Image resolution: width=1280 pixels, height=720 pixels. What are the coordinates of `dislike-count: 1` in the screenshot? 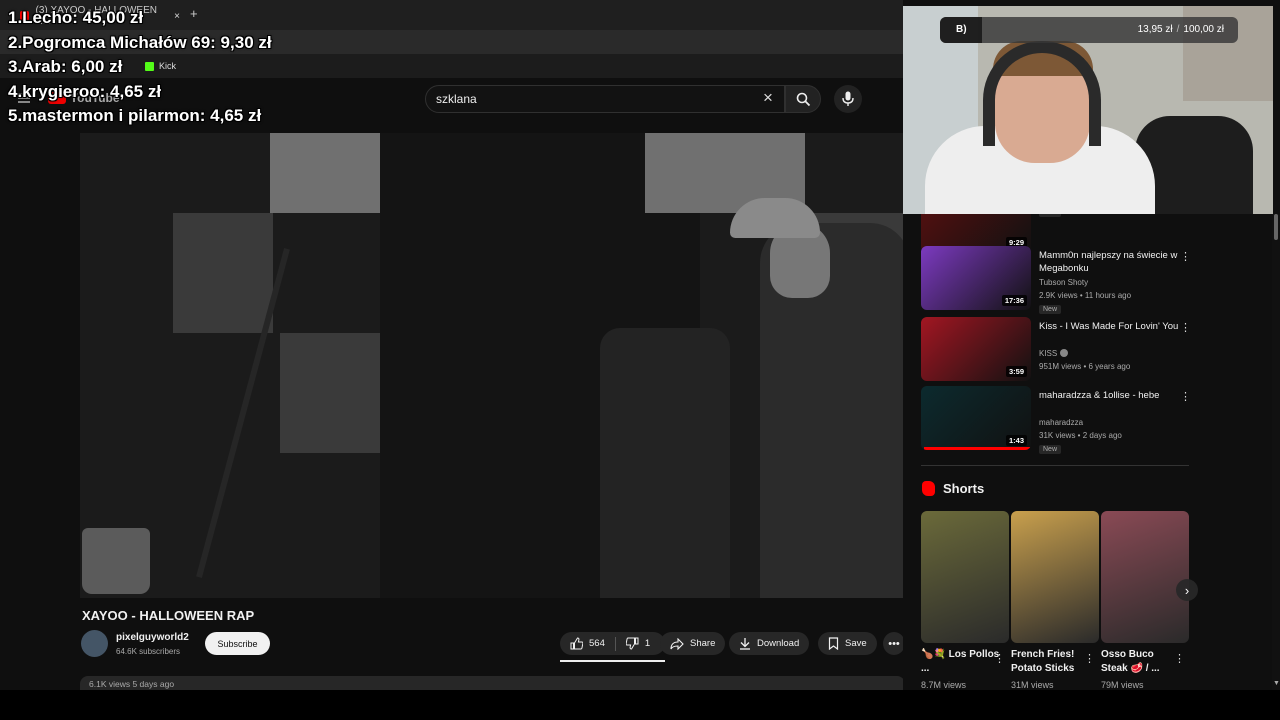 It's located at (647, 643).